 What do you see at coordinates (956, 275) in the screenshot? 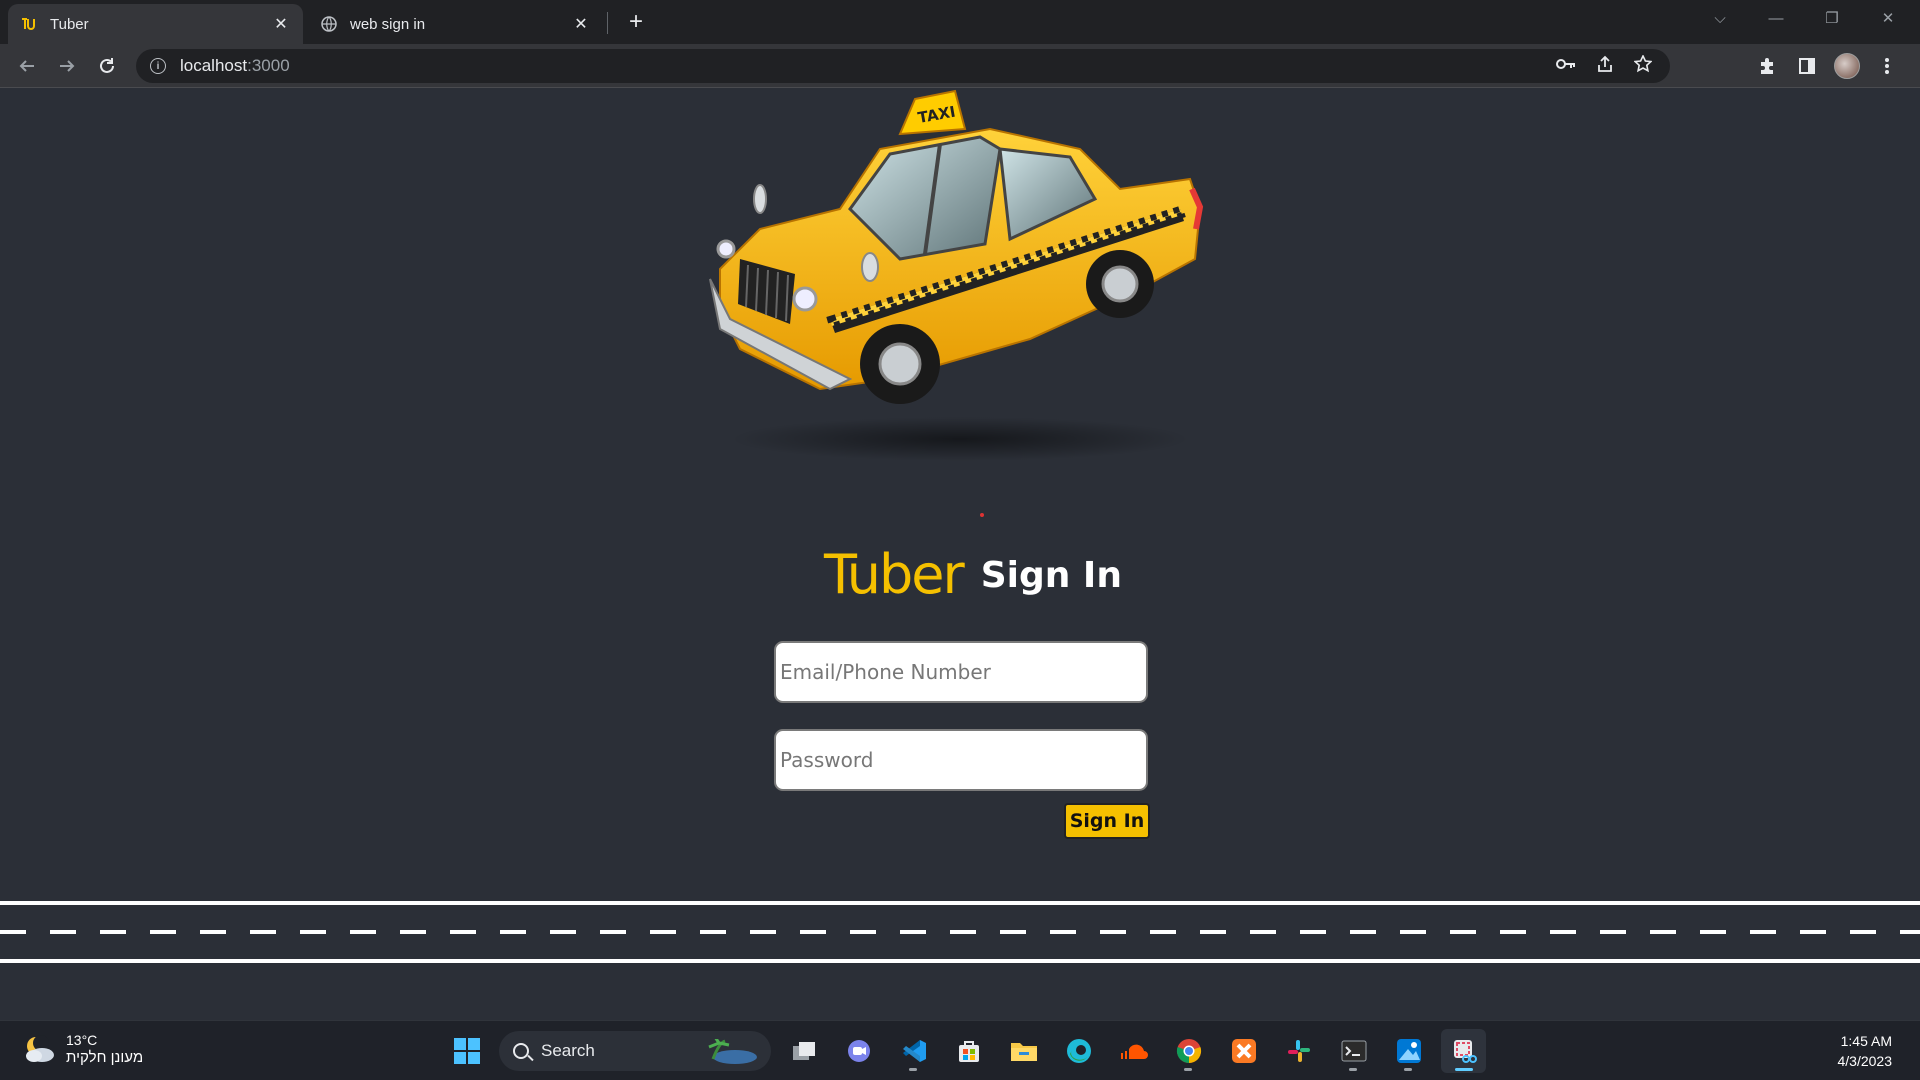
I see `taxi-car-illustration: TAXI` at bounding box center [956, 275].